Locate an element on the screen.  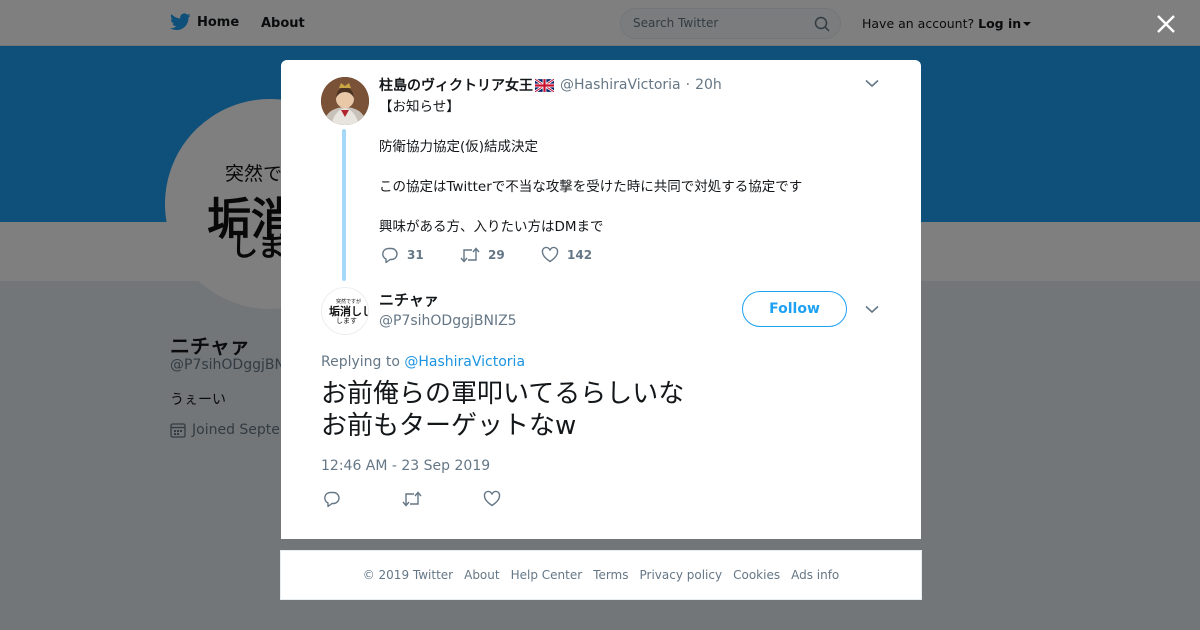
retweet-count: 29 is located at coordinates (496, 255).